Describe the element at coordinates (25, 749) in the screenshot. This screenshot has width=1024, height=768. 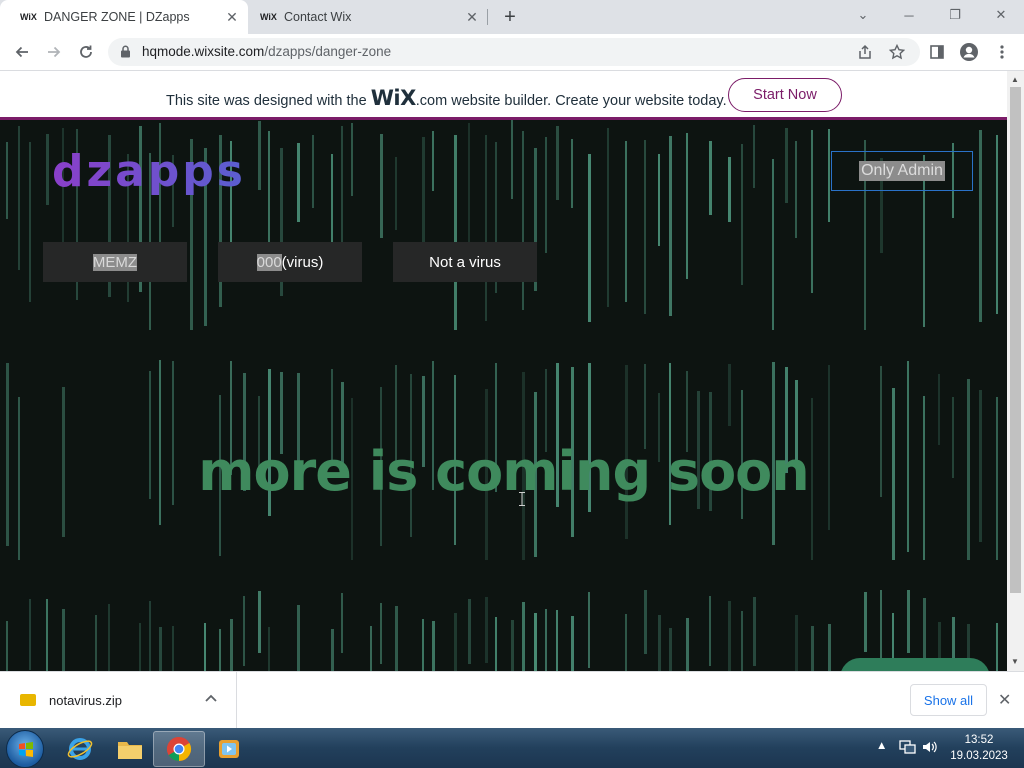
I see `start-button` at that location.